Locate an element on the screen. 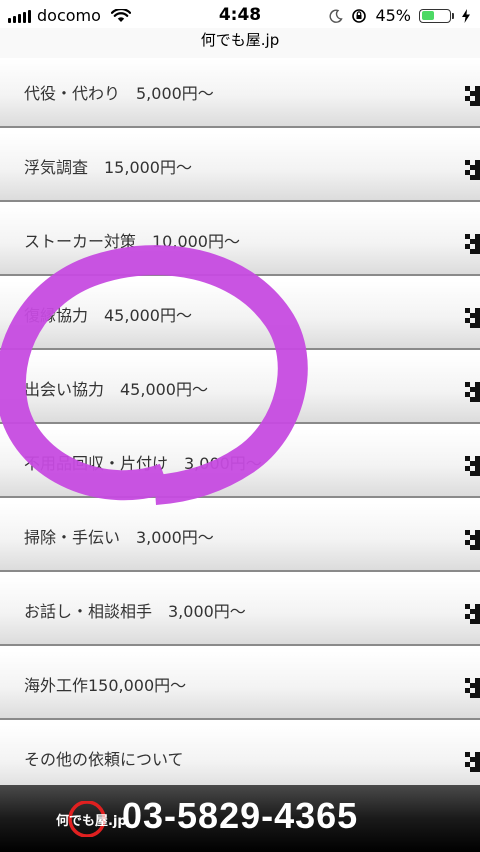 Image resolution: width=480 pixels, height=852 pixels. url-text: 何でも屋.jp is located at coordinates (240, 40).